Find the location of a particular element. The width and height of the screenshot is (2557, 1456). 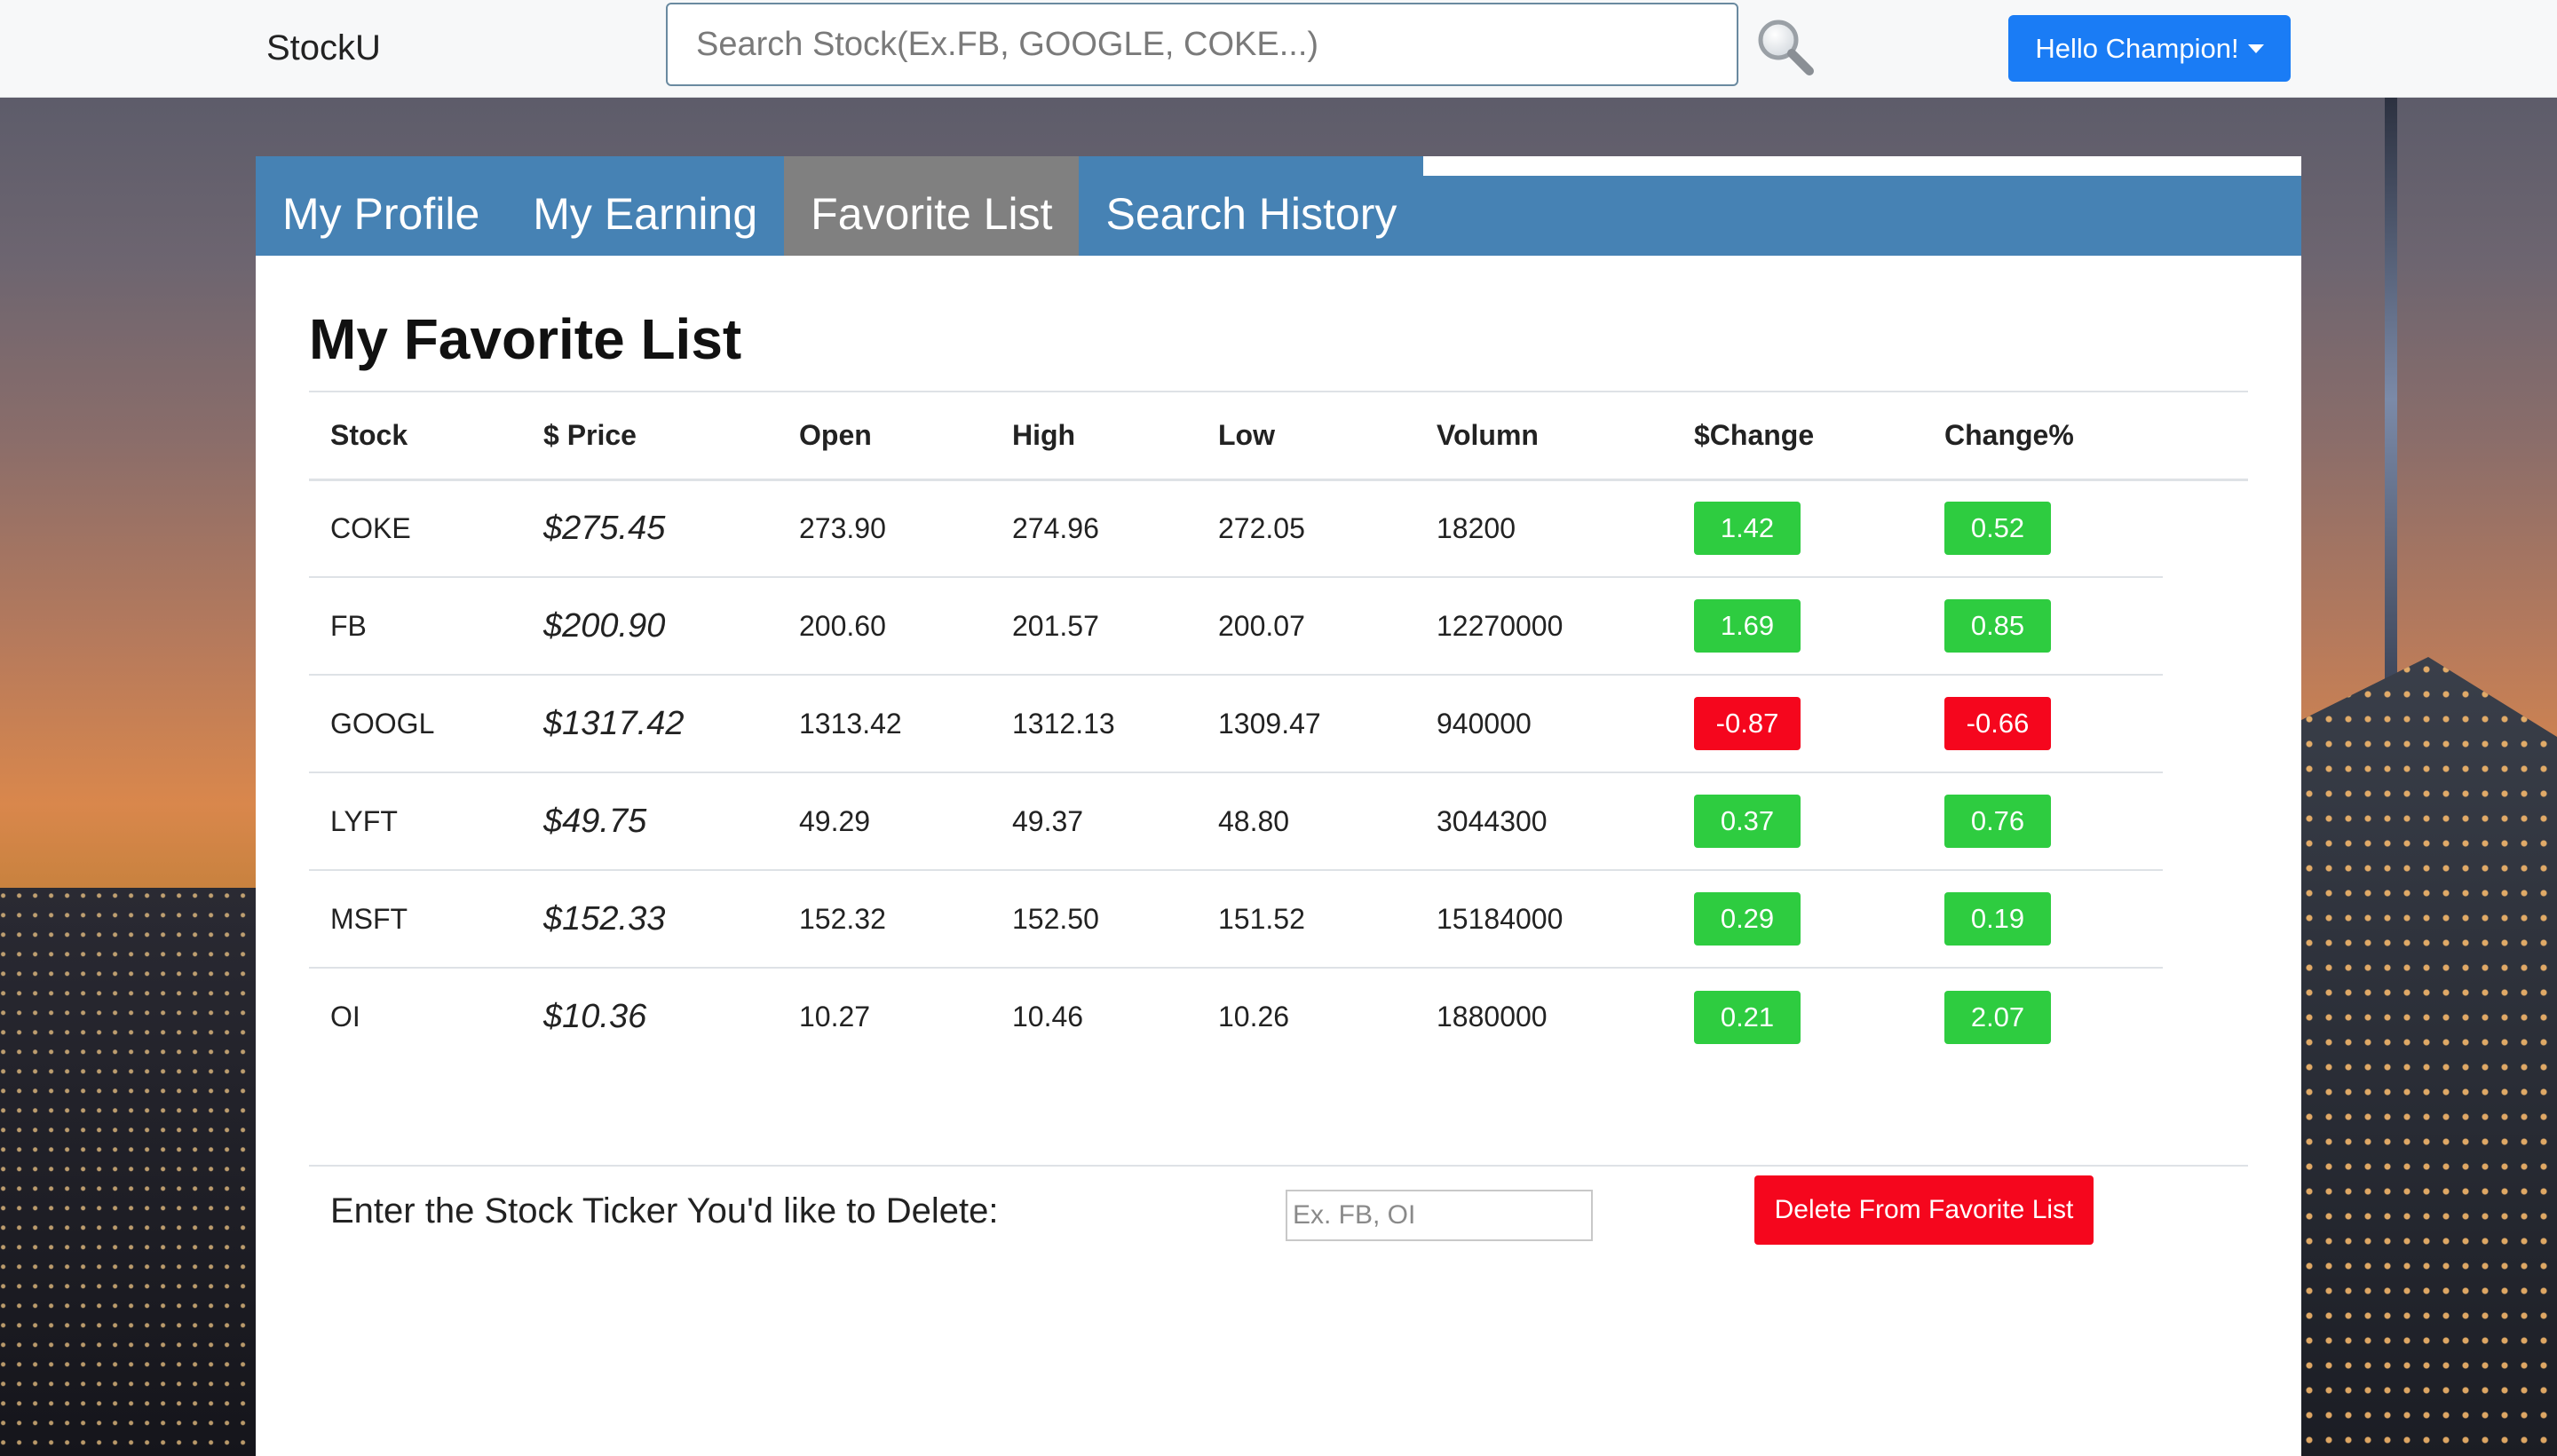

tab-search-history: Search History is located at coordinates (1251, 206).